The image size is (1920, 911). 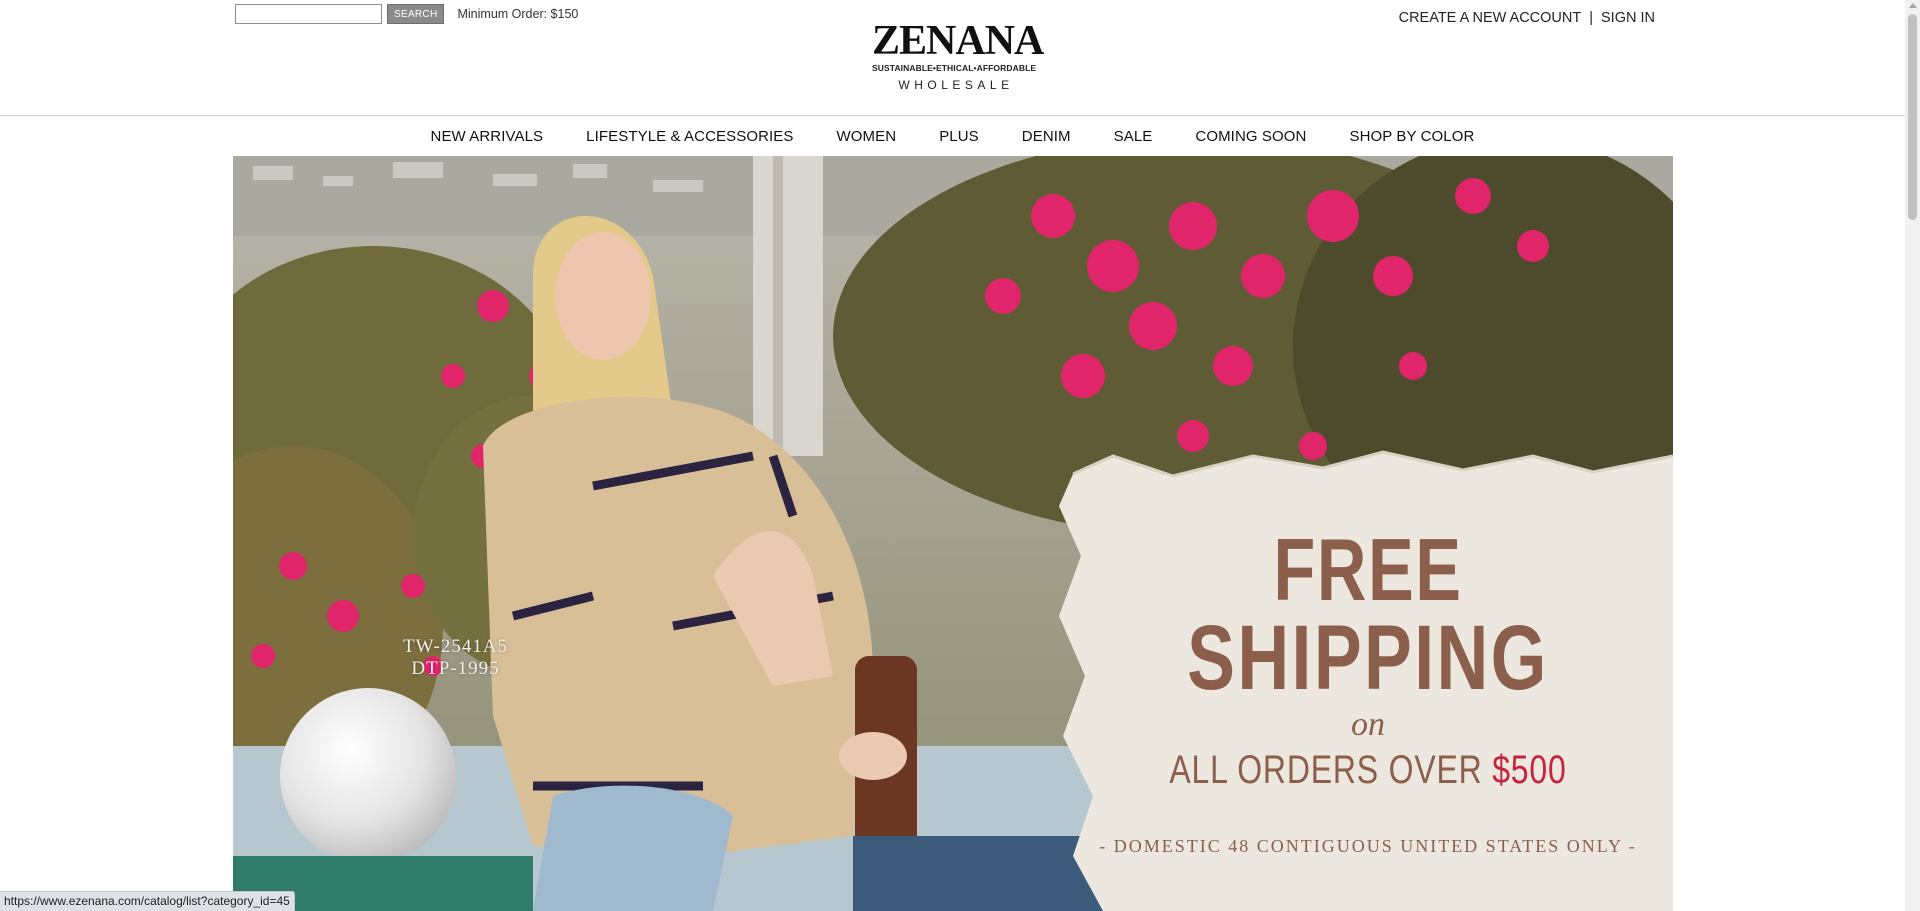 What do you see at coordinates (518, 14) in the screenshot?
I see `minimum-order-note: Minimum Order: $150` at bounding box center [518, 14].